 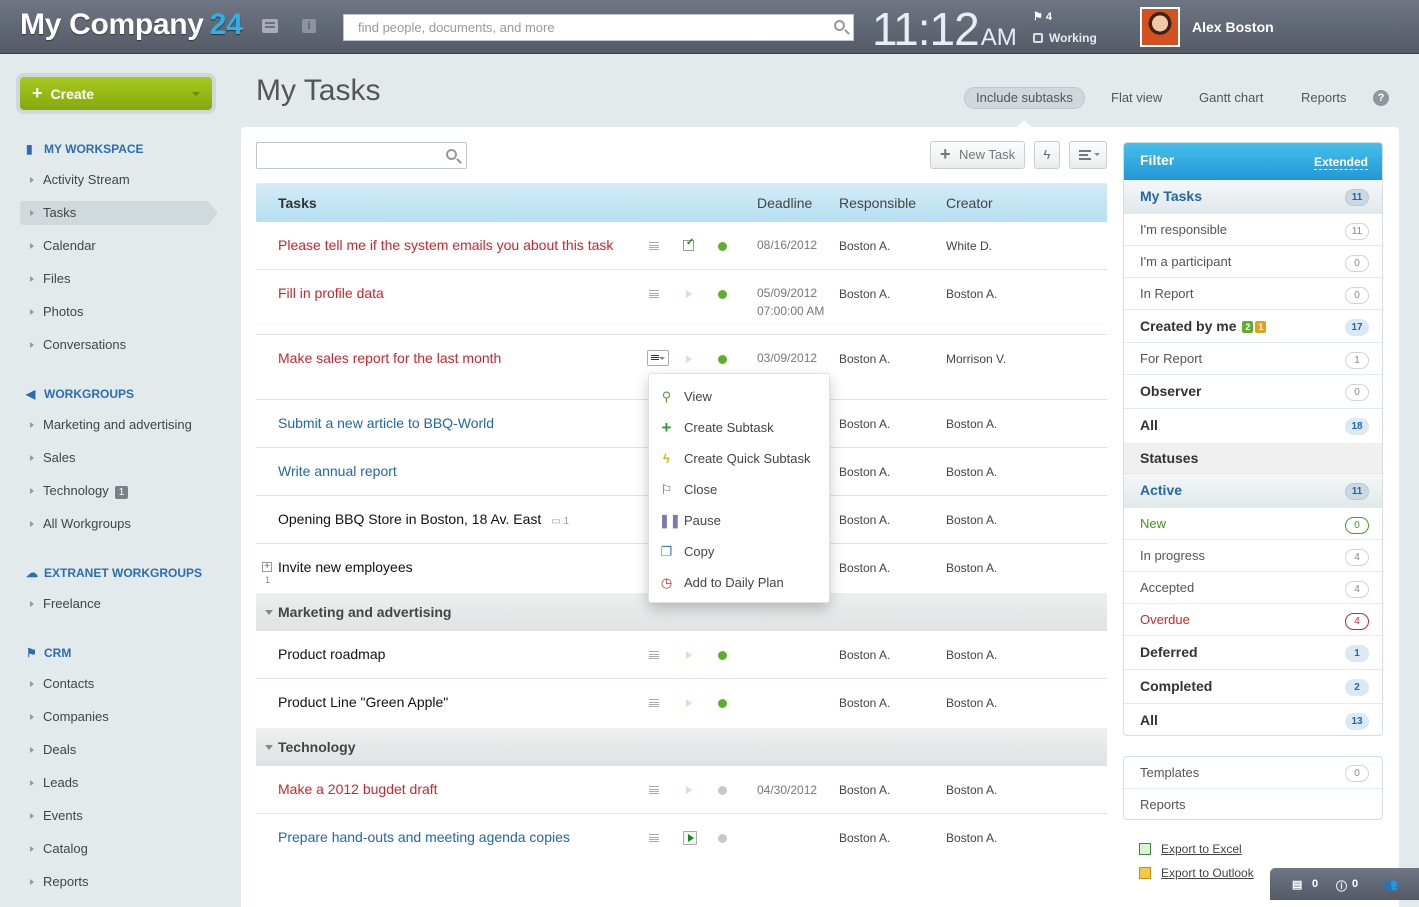 I want to click on filter-status-overdue: Overdue 4, so click(x=1253, y=620).